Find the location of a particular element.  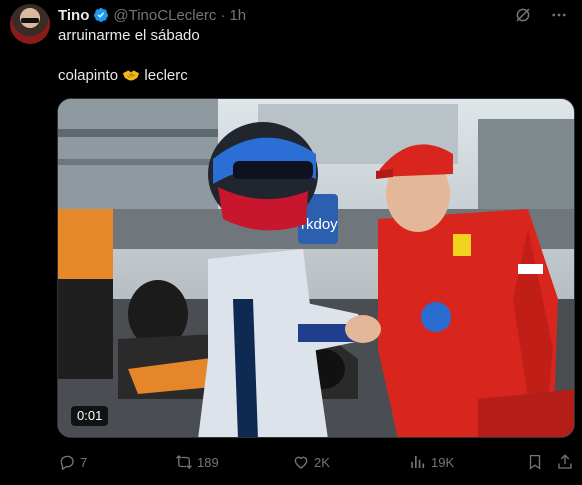

text-word-leclerc: leclerc is located at coordinates (166, 75).